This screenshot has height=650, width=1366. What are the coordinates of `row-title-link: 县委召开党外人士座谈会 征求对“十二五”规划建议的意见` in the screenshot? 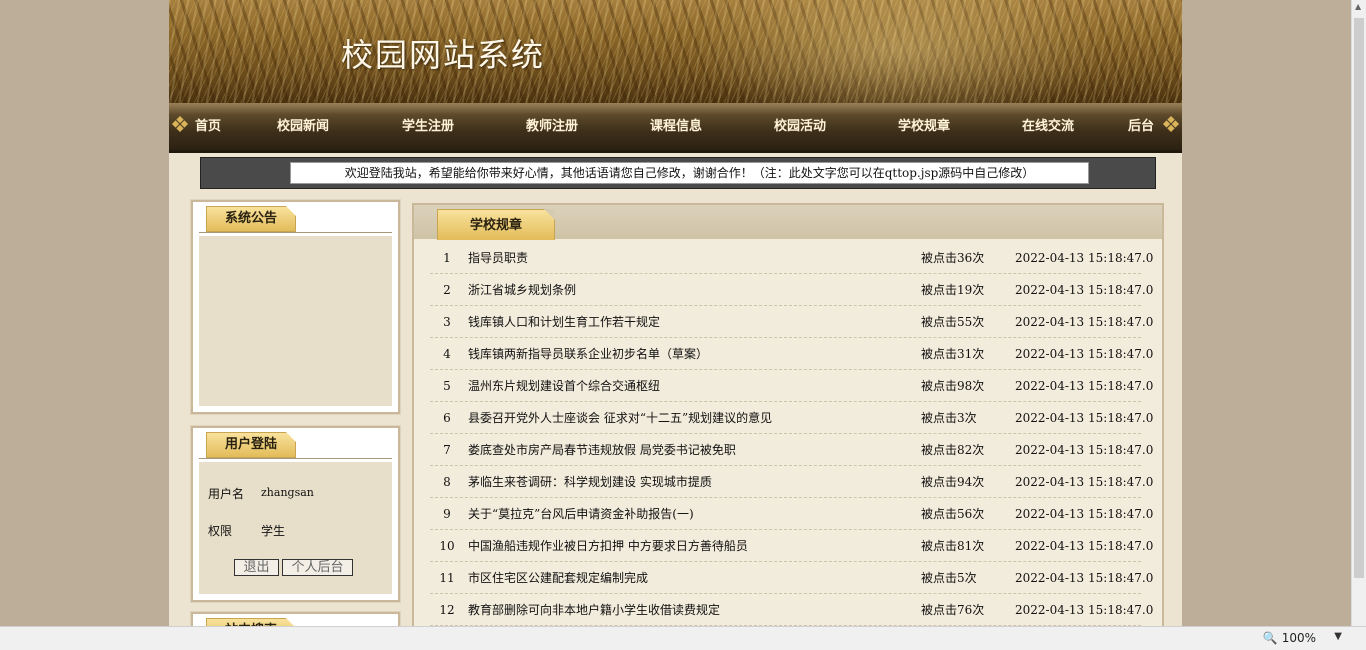 It's located at (620, 418).